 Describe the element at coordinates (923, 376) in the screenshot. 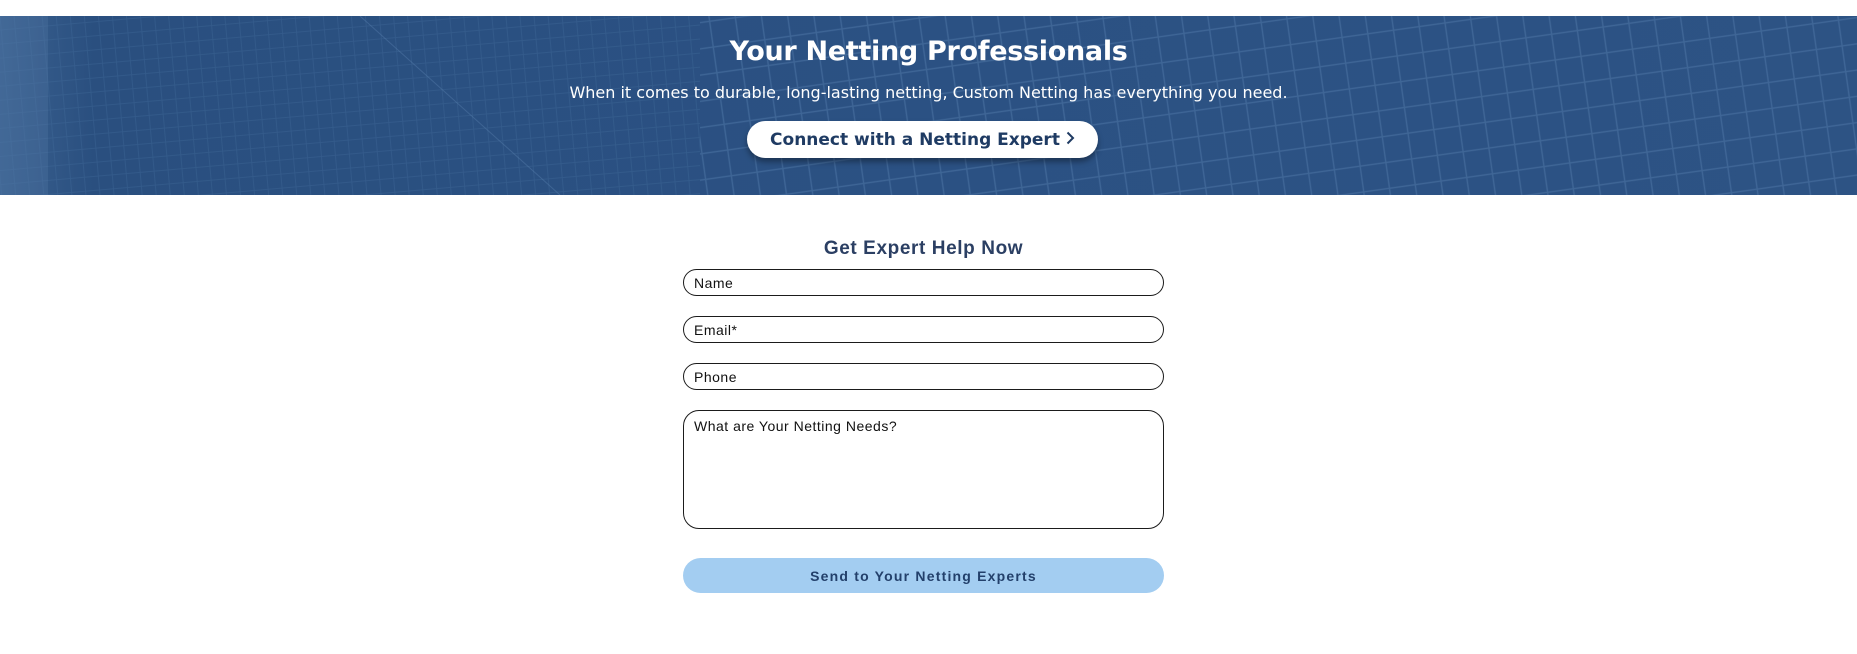

I see `phone-field` at that location.